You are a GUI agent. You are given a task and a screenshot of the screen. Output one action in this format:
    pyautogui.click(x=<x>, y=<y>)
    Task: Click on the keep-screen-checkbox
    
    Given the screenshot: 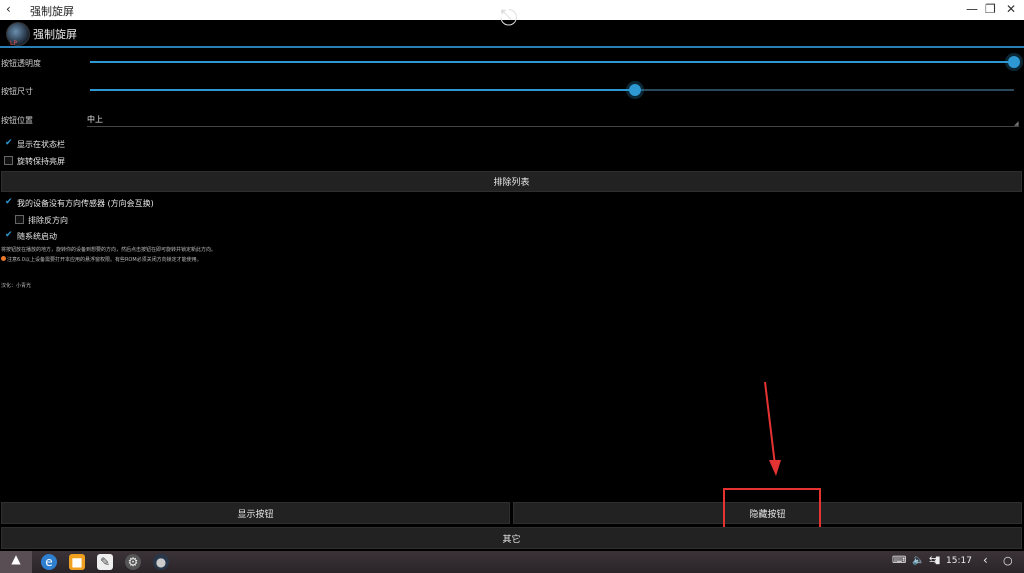 What is the action you would take?
    pyautogui.click(x=8, y=160)
    